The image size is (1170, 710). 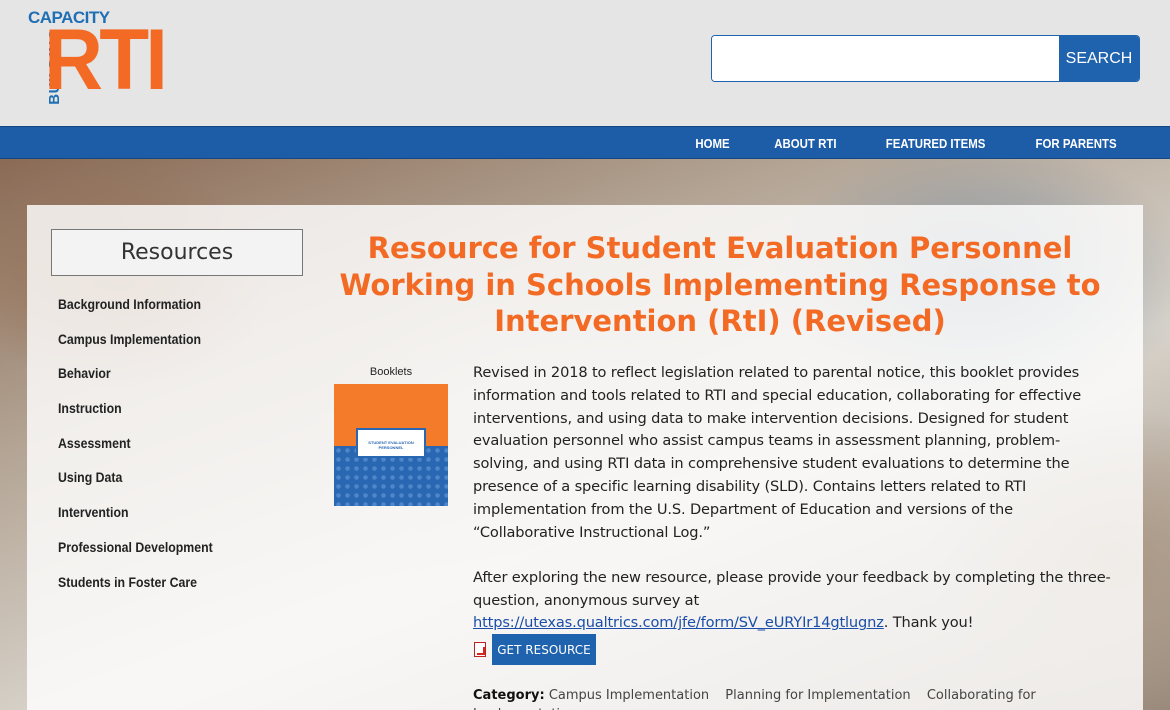 I want to click on booklet-cover-label: STUDENT EVALUATION PERSONNEL, so click(x=391, y=443).